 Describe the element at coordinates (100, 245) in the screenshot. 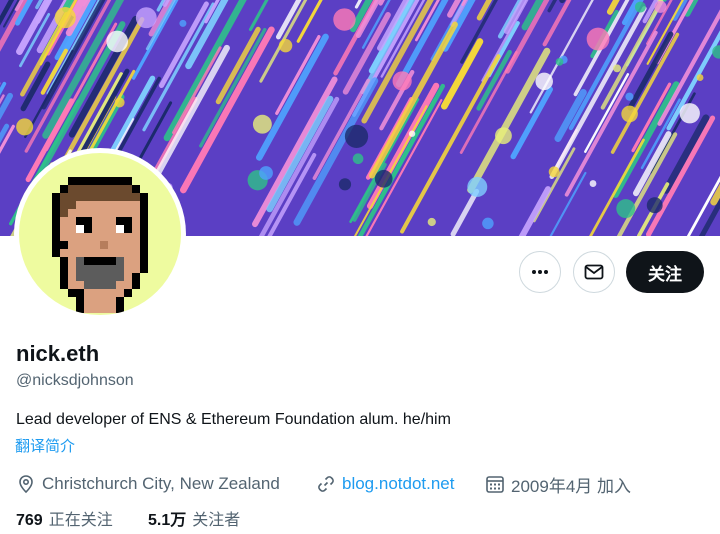

I see `pixel-punk-portrait` at that location.